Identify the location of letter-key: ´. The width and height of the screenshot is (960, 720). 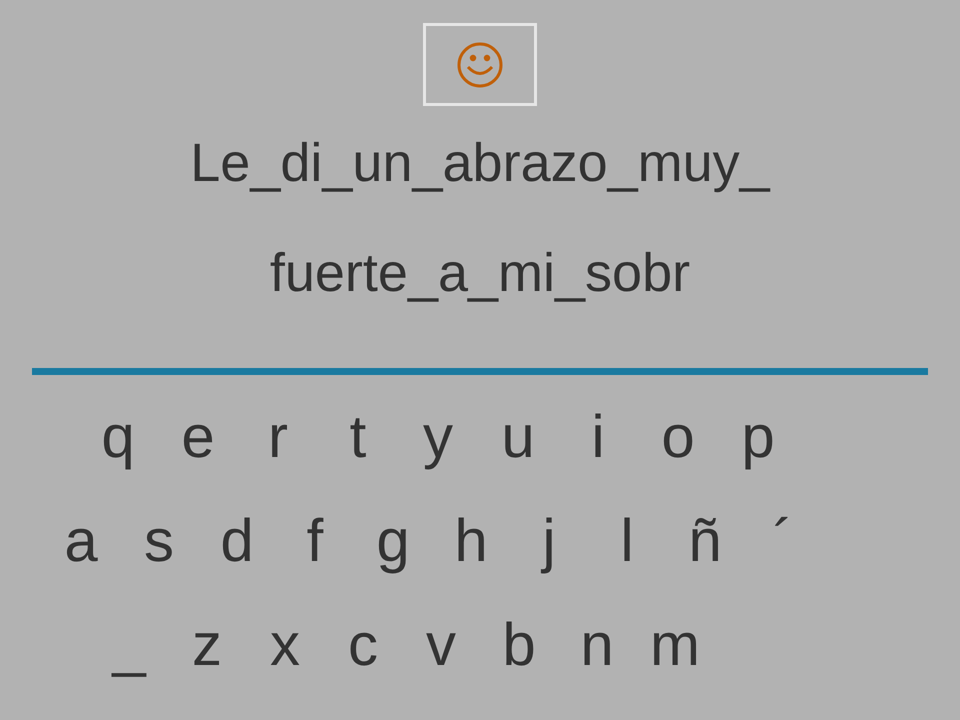
(783, 541).